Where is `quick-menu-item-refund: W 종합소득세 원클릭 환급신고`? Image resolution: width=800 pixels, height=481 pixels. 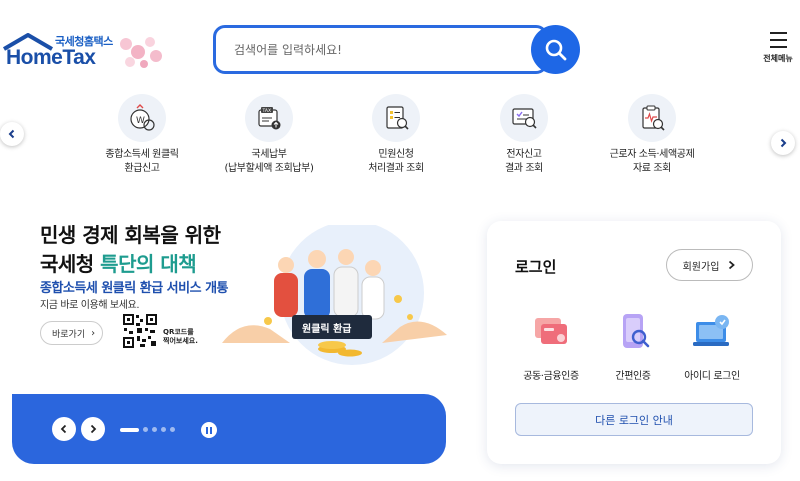 quick-menu-item-refund: W 종합소득세 원클릭 환급신고 is located at coordinates (142, 135).